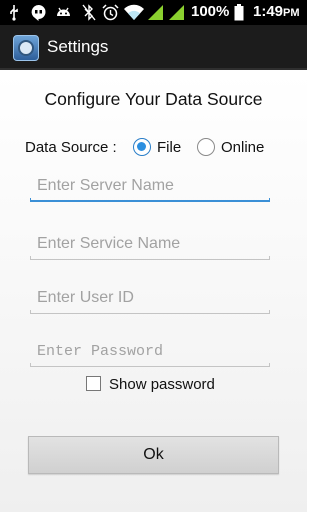 Image resolution: width=320 pixels, height=512 pixels. I want to click on battery-icon, so click(239, 12).